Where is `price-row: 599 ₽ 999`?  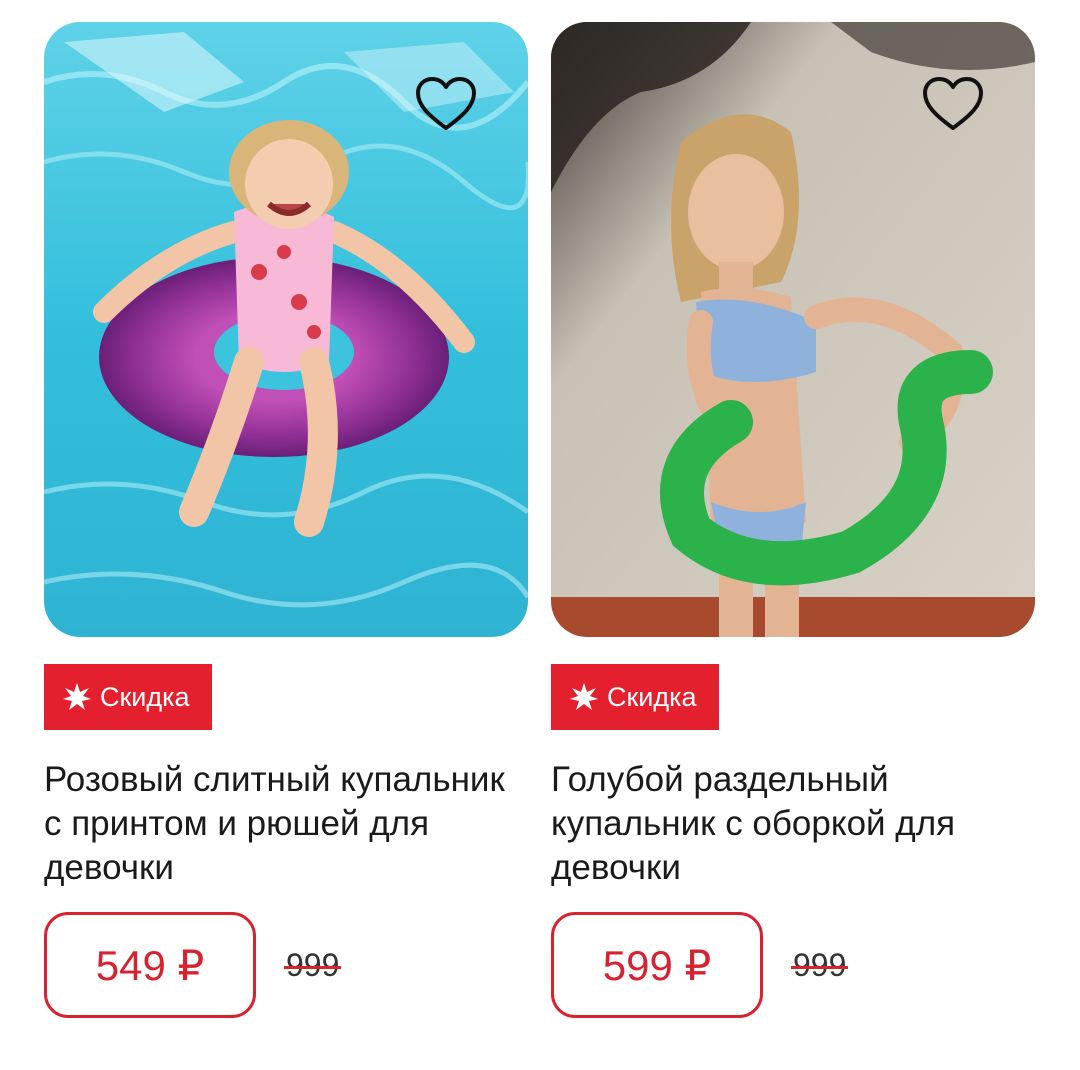
price-row: 599 ₽ 999 is located at coordinates (700, 965).